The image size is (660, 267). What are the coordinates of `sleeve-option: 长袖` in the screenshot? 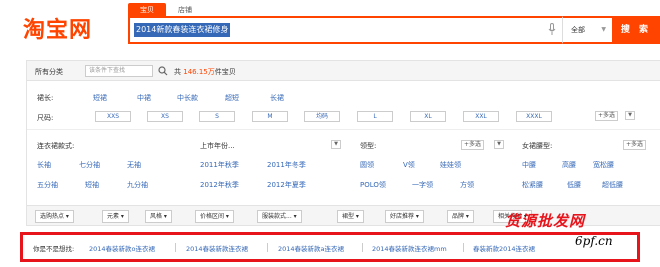 It's located at (44, 165).